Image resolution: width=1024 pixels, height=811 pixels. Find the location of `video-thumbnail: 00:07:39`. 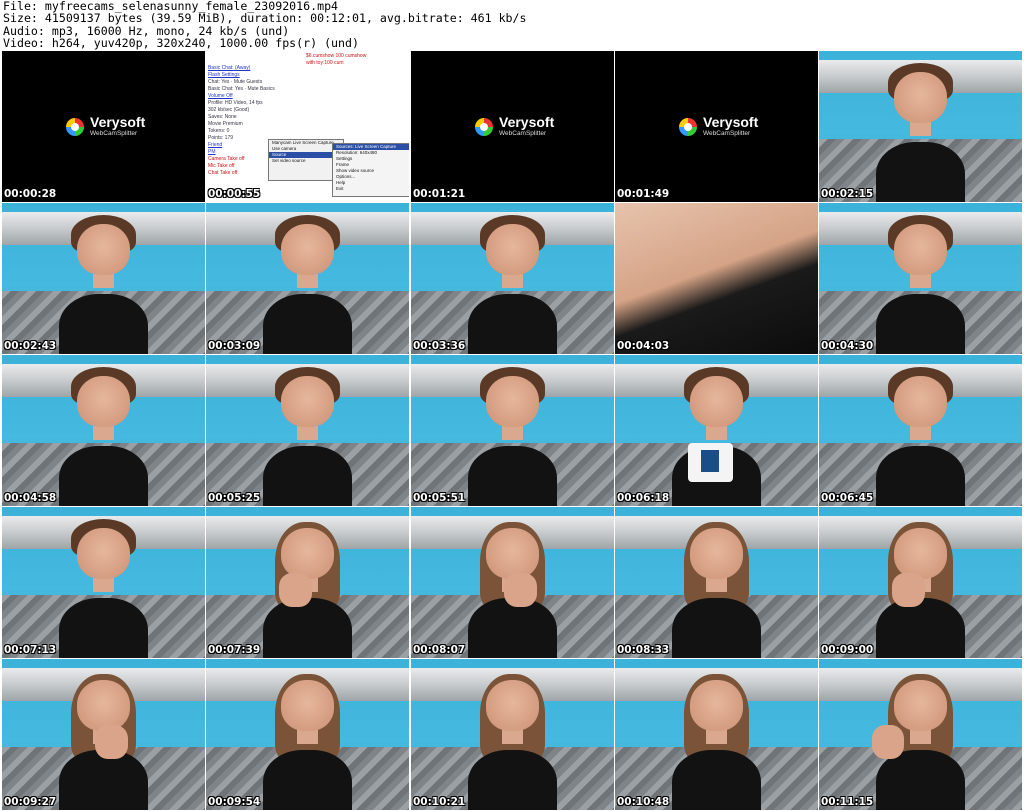

video-thumbnail: 00:07:39 is located at coordinates (307, 582).